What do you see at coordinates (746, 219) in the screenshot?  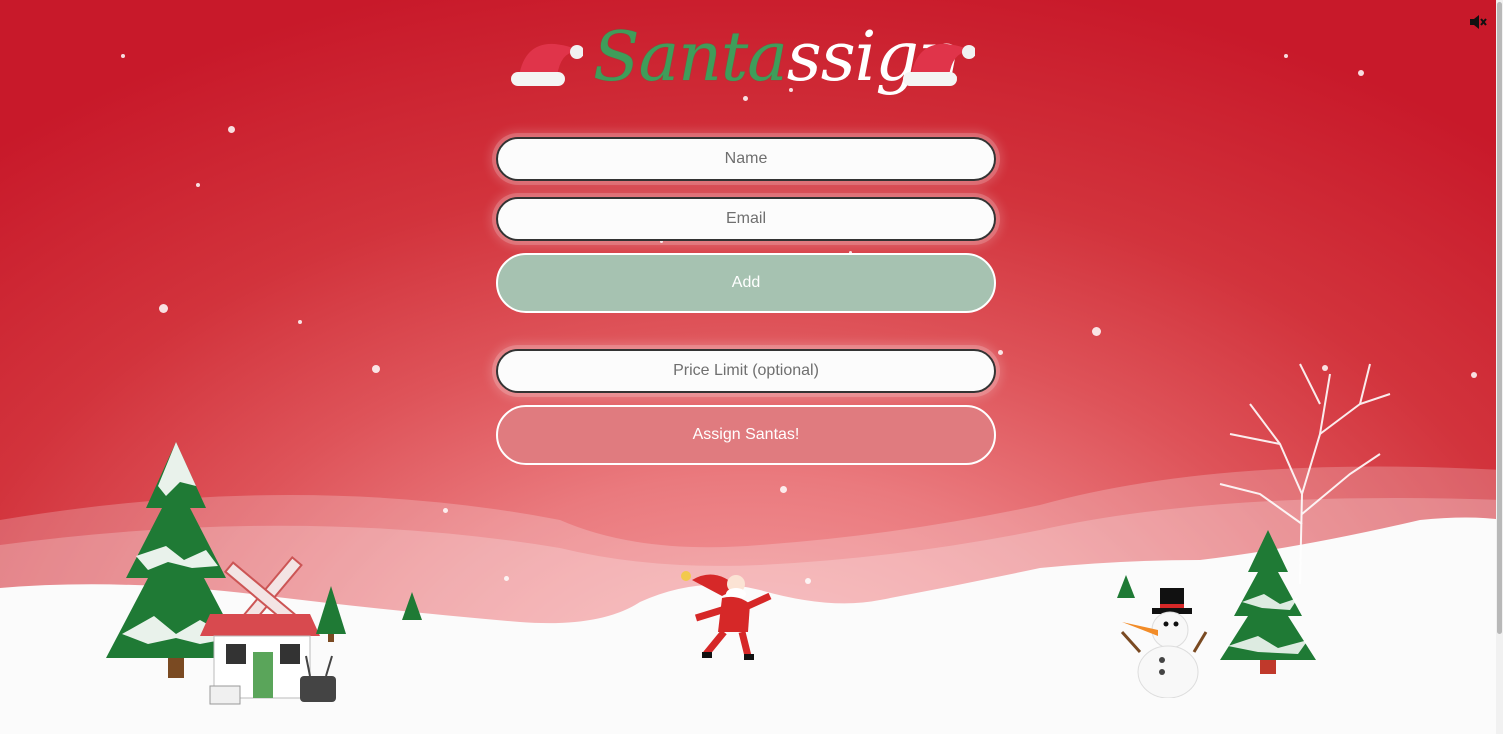 I see `email-input` at bounding box center [746, 219].